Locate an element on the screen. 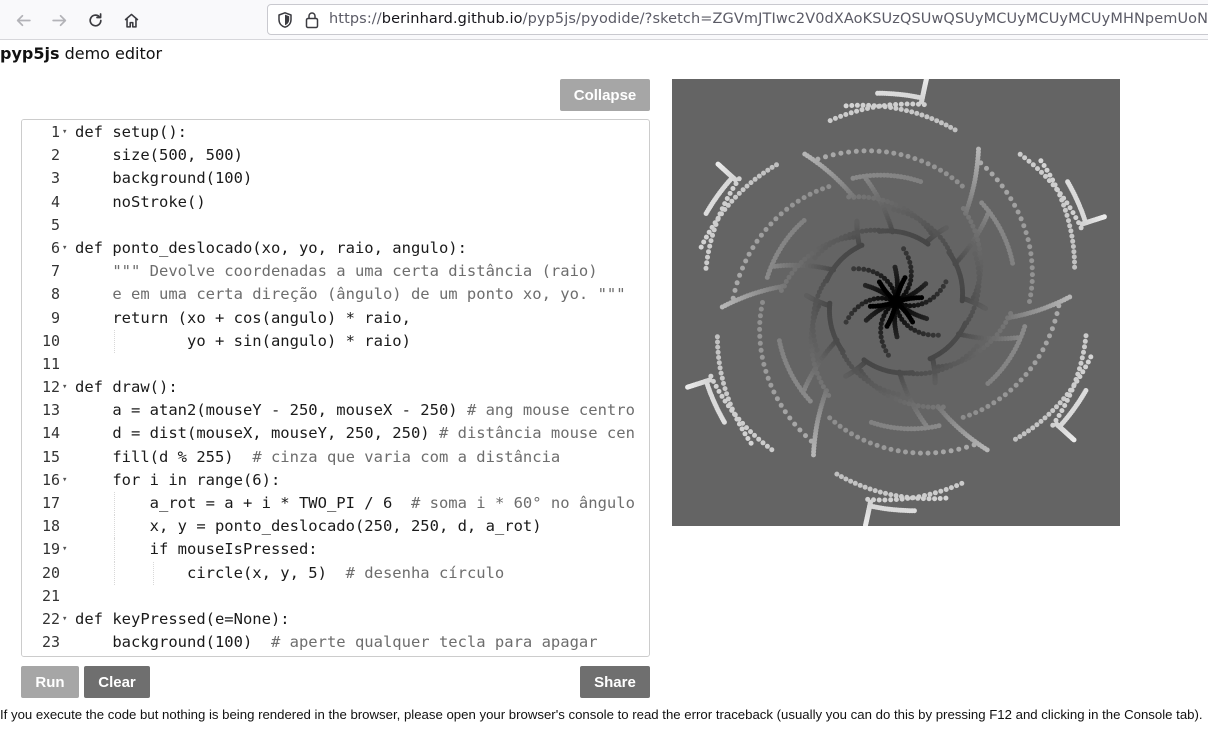 The height and width of the screenshot is (731, 1208). back-button is located at coordinates (23, 20).